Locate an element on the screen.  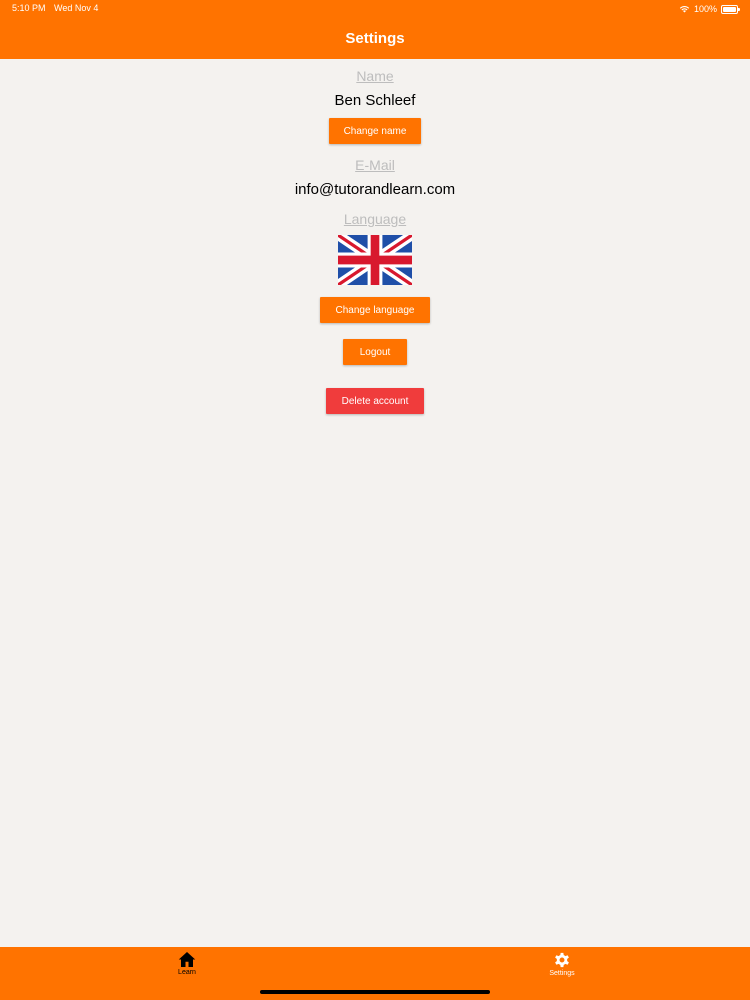
home-icon is located at coordinates (187, 959).